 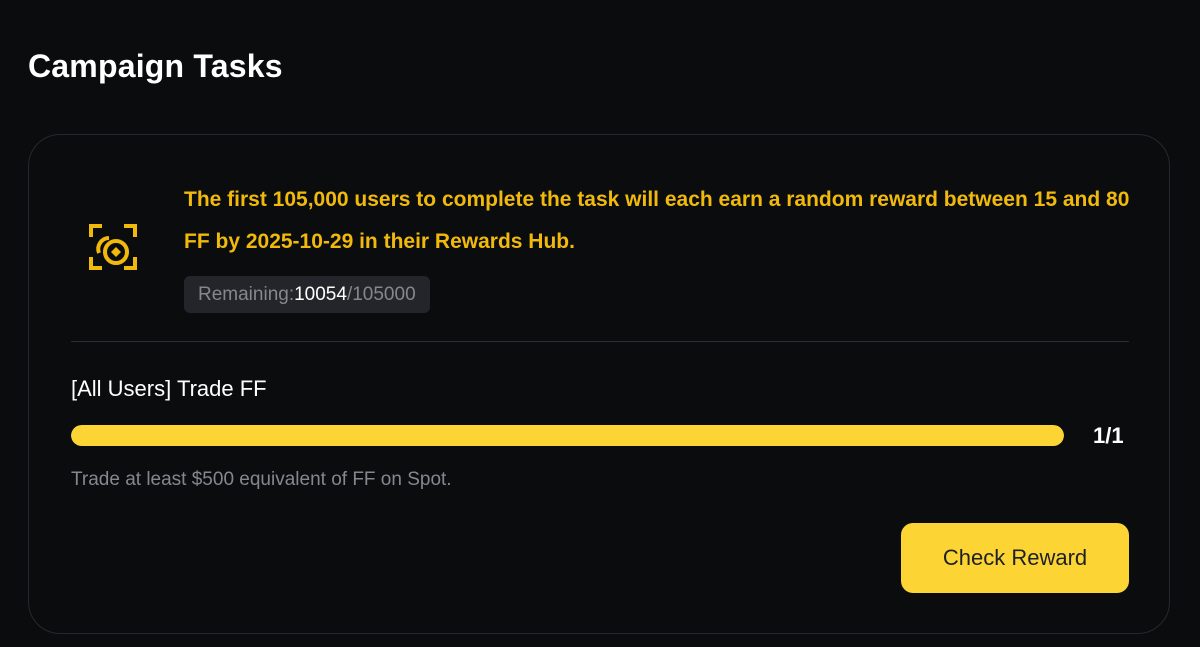 What do you see at coordinates (169, 388) in the screenshot?
I see `task-title: [All Users] Trade FF` at bounding box center [169, 388].